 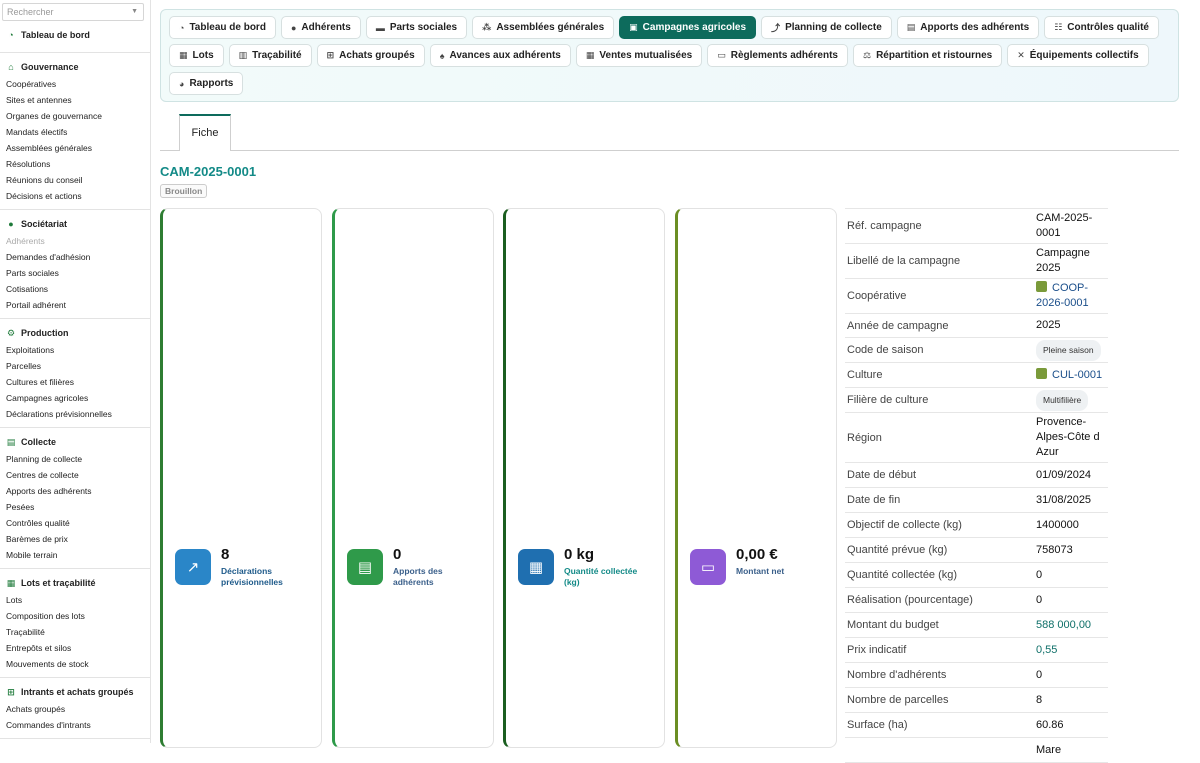 What do you see at coordinates (365, 567) in the screenshot?
I see `truck-icon: ▤` at bounding box center [365, 567].